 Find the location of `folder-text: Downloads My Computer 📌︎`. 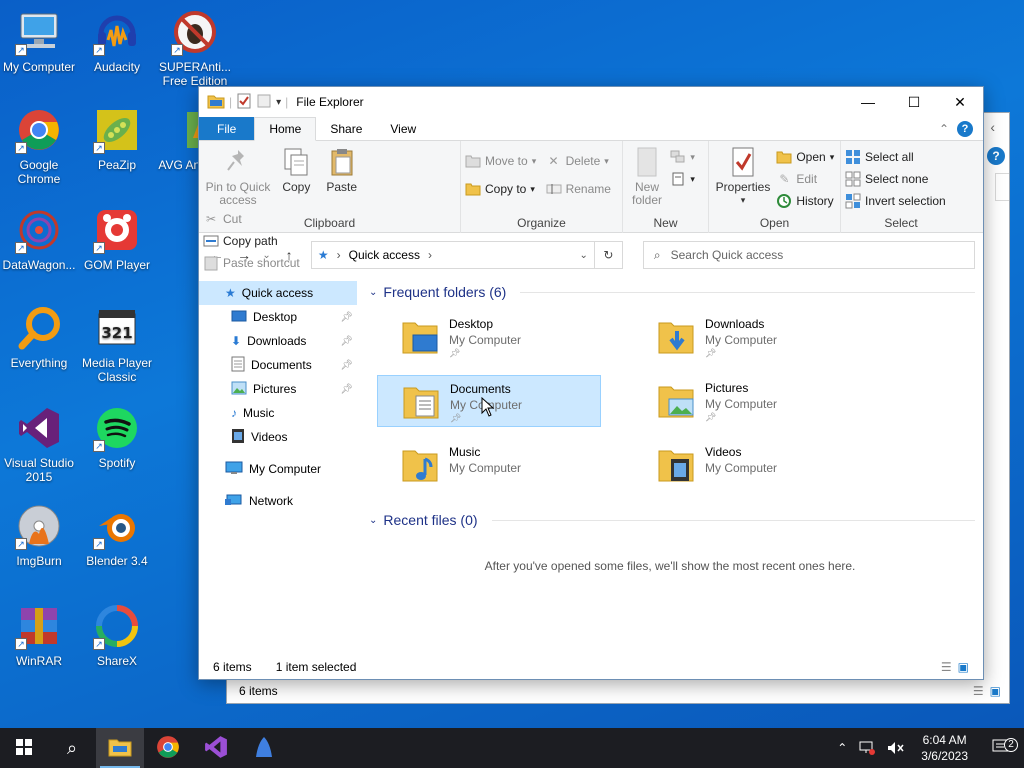

folder-text: Downloads My Computer 📌︎ is located at coordinates (741, 338).